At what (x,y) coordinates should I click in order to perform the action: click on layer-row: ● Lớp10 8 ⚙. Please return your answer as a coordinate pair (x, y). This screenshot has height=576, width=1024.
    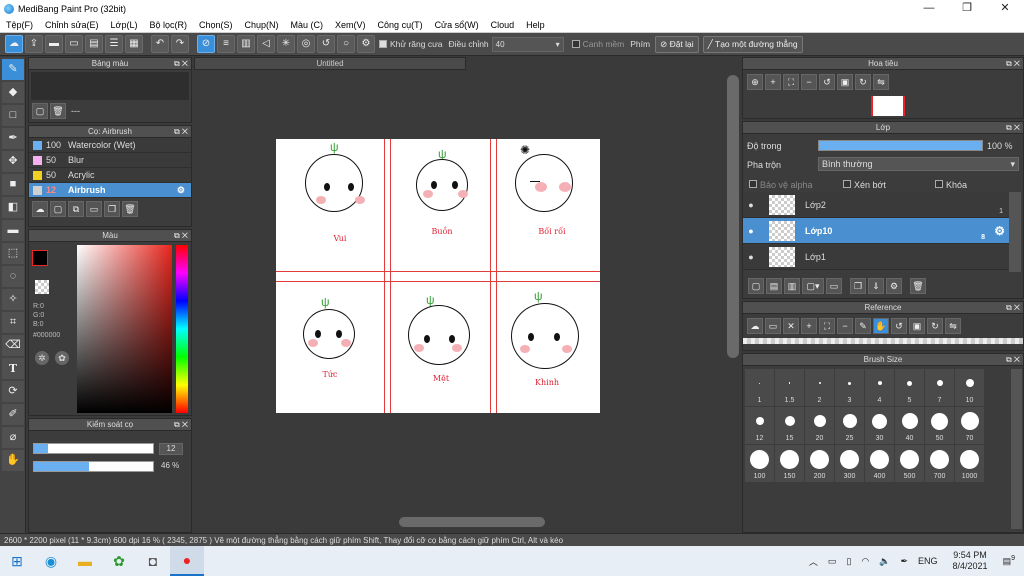
    Looking at the image, I should click on (876, 231).